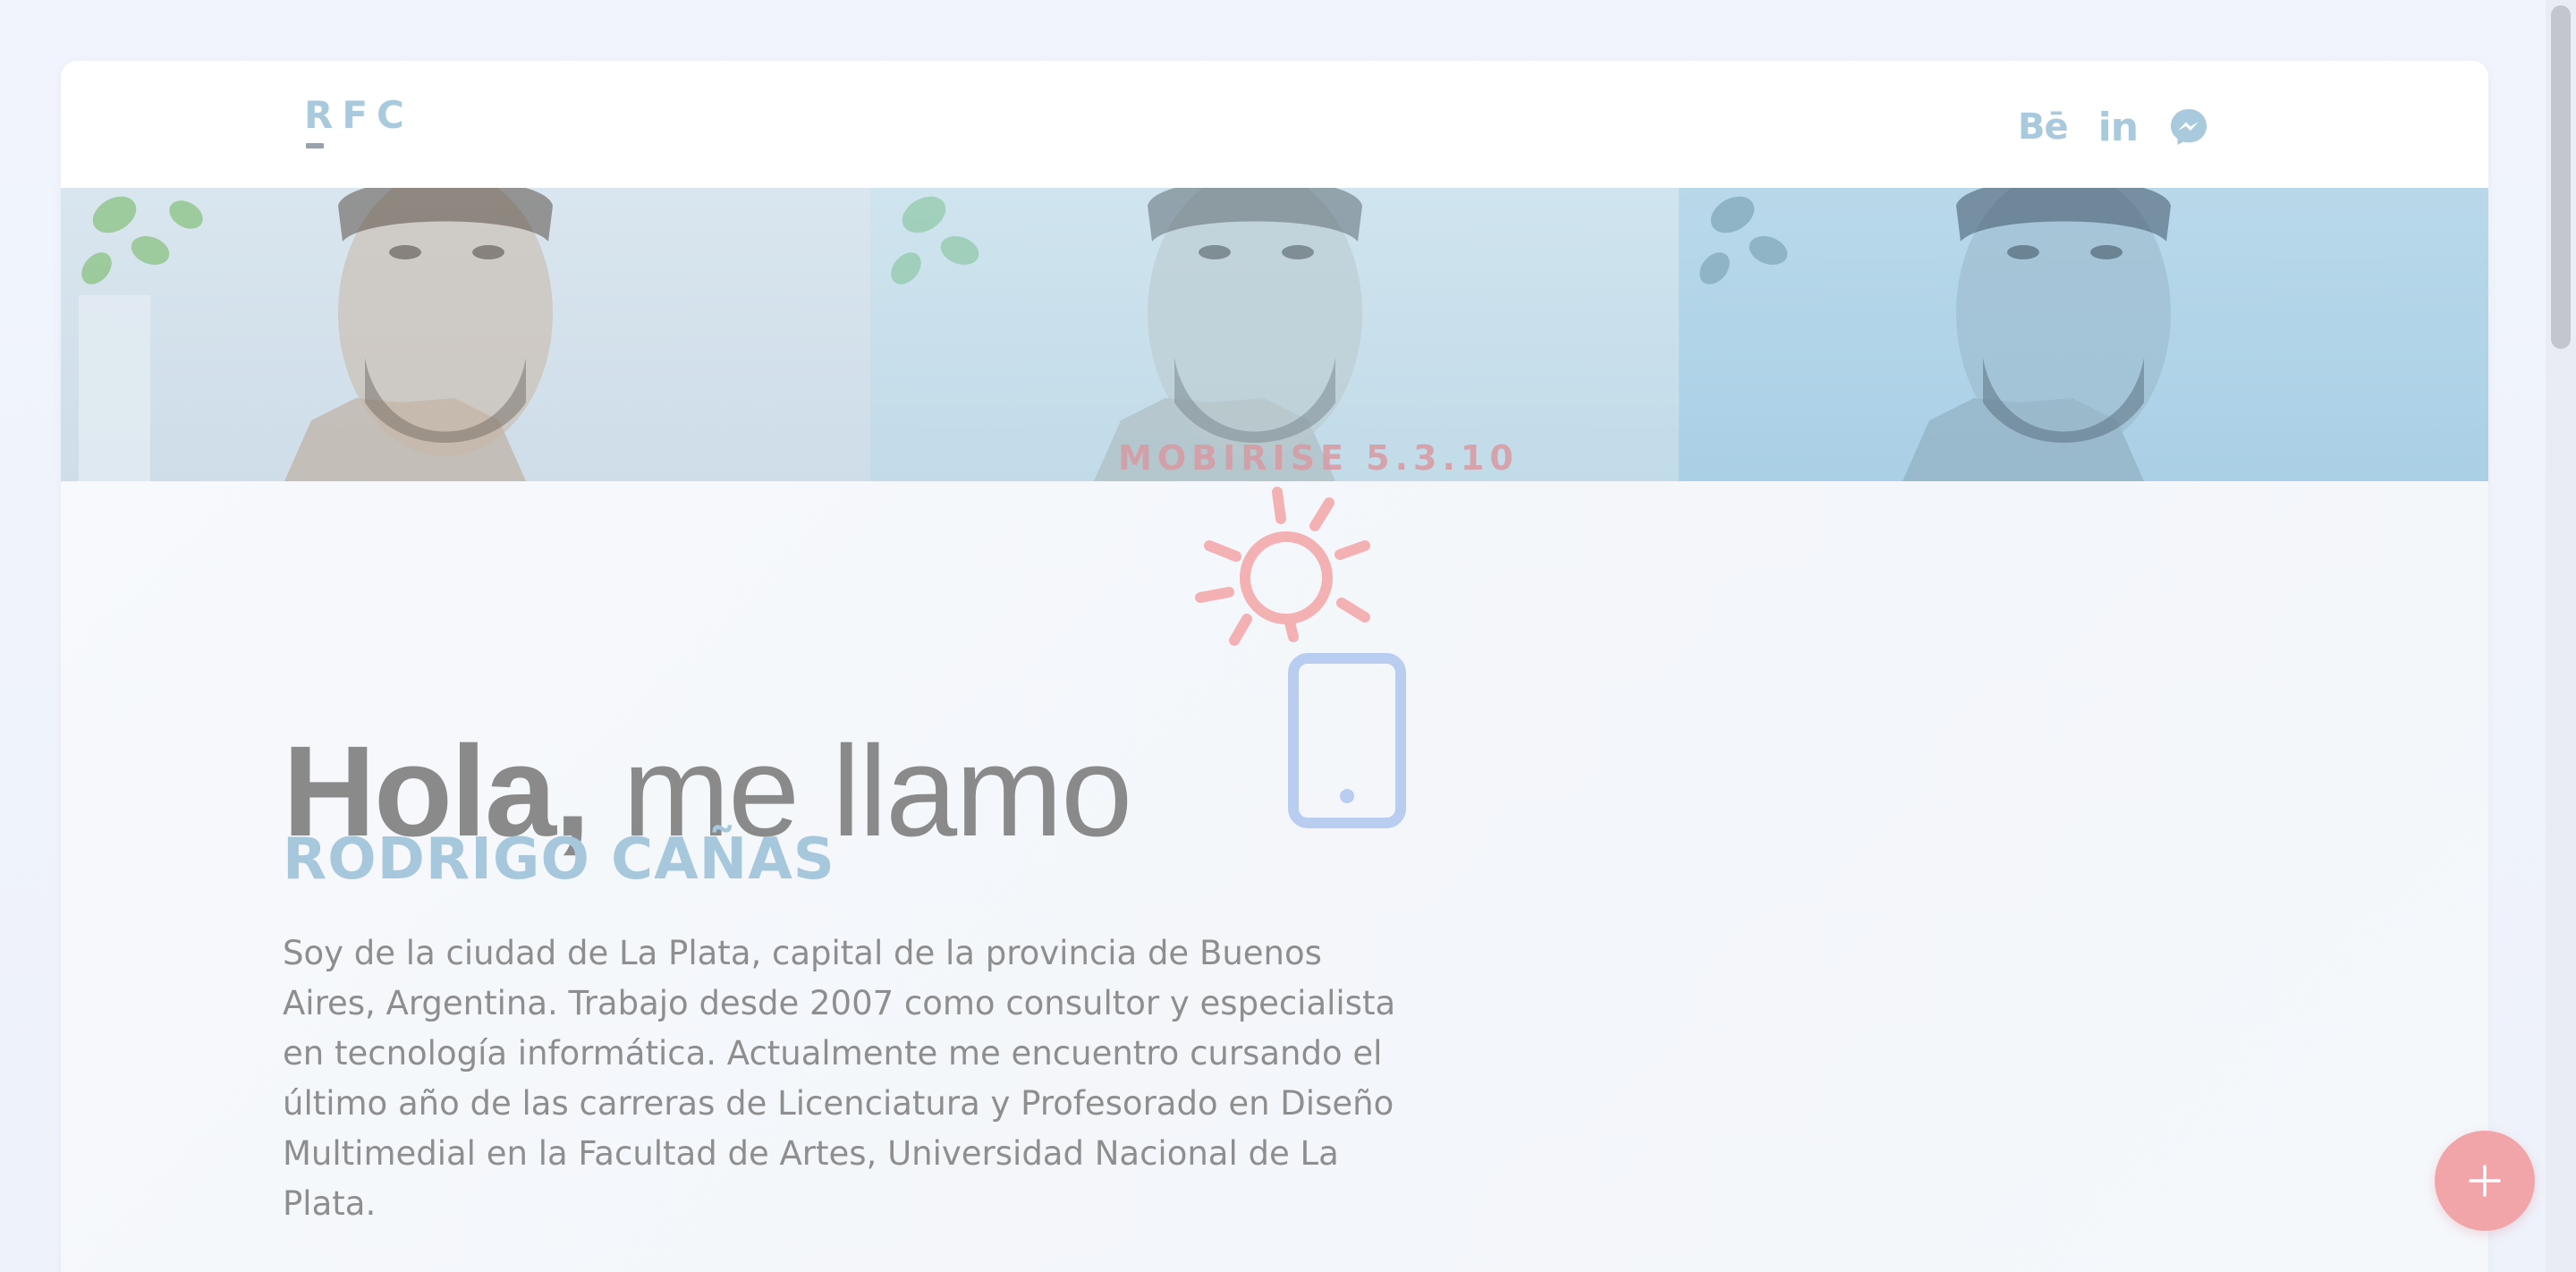 This screenshot has width=2576, height=1272. Describe the element at coordinates (559, 860) in the screenshot. I see `person-name: RODRIGO CAÑAS` at that location.